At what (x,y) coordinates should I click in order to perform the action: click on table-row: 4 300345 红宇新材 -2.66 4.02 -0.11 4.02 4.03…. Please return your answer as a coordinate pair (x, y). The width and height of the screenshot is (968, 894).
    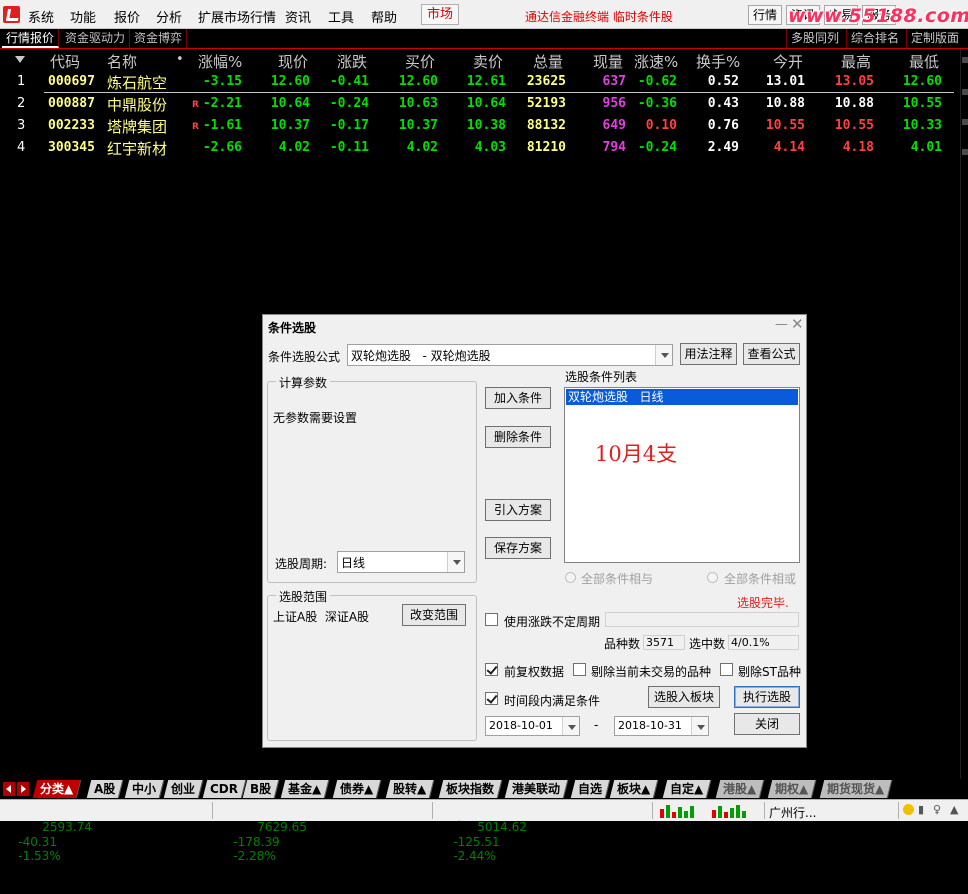
    Looking at the image, I should click on (480, 148).